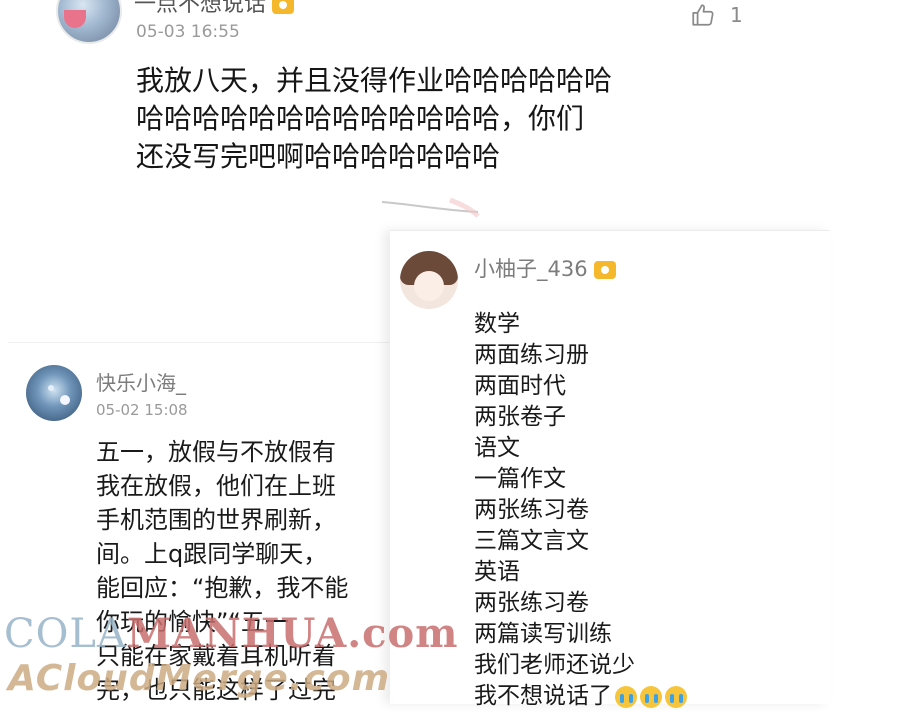  I want to click on comment-line: 间。上q跟同学聊天，, so click(212, 554).